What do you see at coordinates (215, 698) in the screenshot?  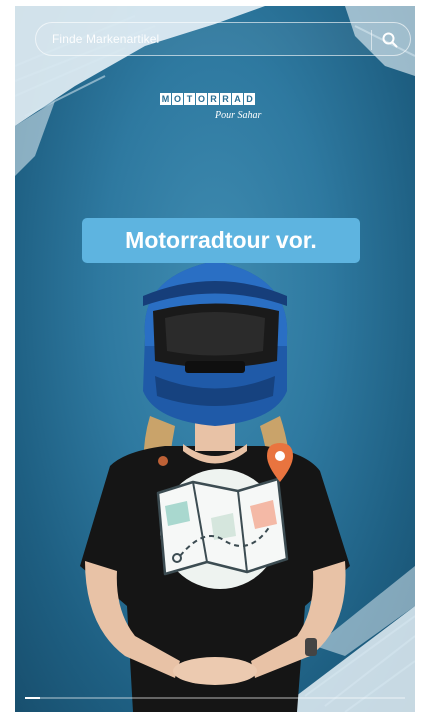 I see `story-progress-bar` at bounding box center [215, 698].